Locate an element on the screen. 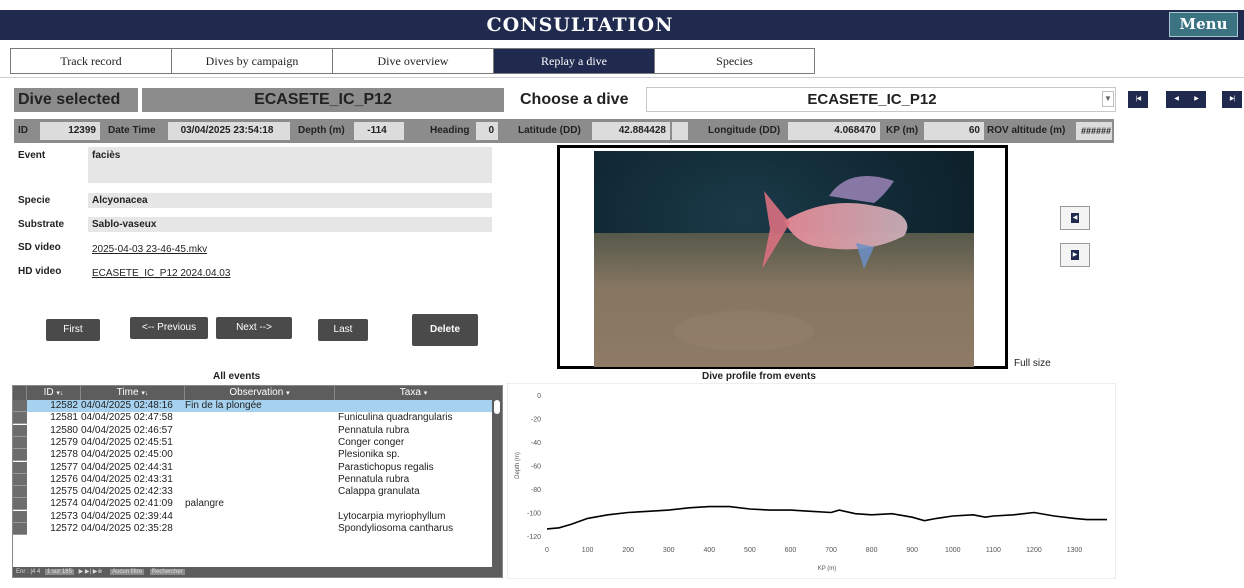 The height and width of the screenshot is (588, 1244). tab-dive-overview: Dive overview is located at coordinates (412, 61).